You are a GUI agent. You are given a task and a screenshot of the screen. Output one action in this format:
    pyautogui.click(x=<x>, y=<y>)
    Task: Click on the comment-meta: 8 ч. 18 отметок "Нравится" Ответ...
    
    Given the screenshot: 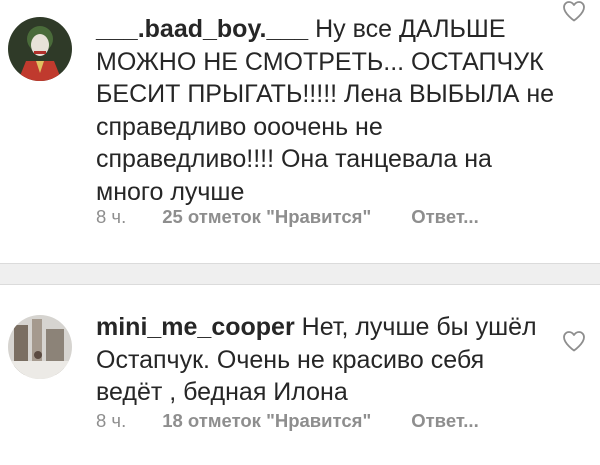 What is the action you would take?
    pyautogui.click(x=287, y=421)
    